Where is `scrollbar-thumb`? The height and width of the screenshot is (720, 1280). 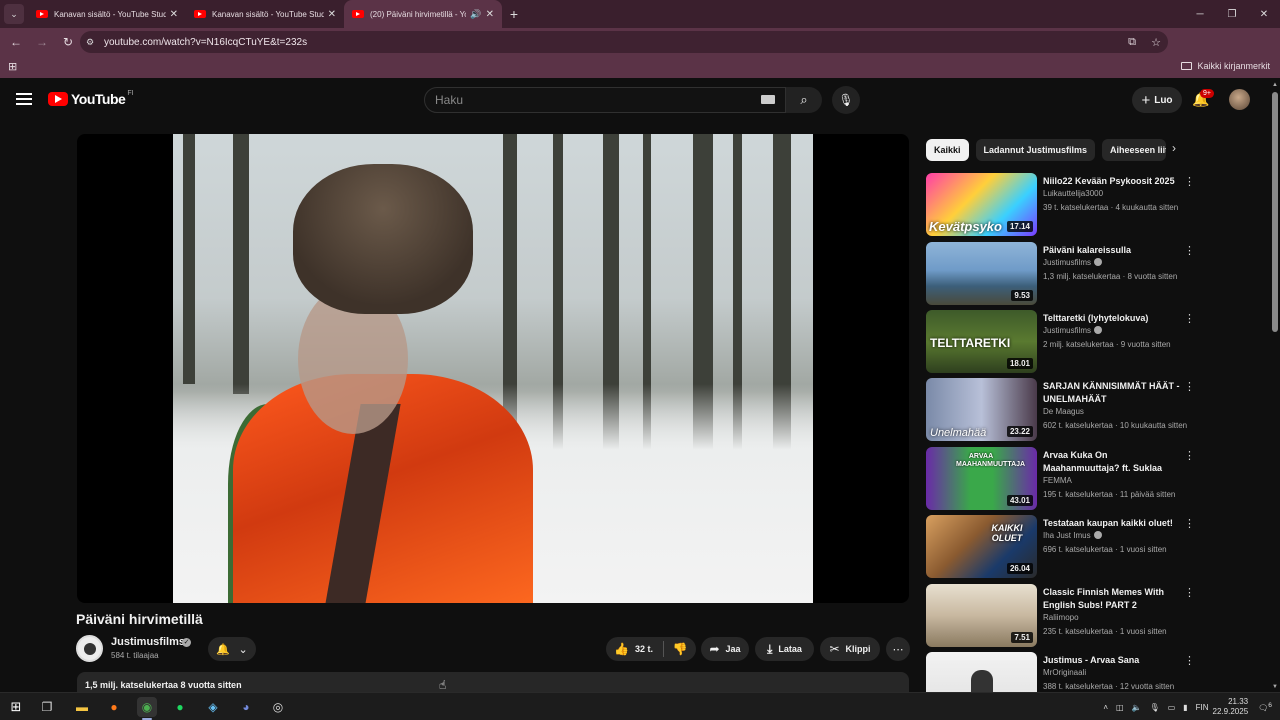 scrollbar-thumb is located at coordinates (1275, 212).